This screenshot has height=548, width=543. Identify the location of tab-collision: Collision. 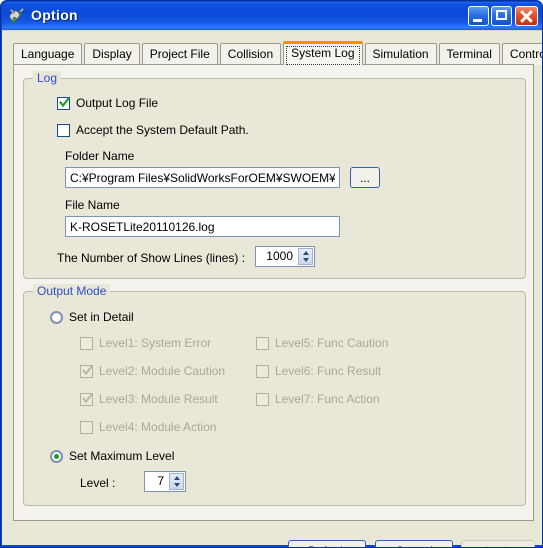
(250, 54).